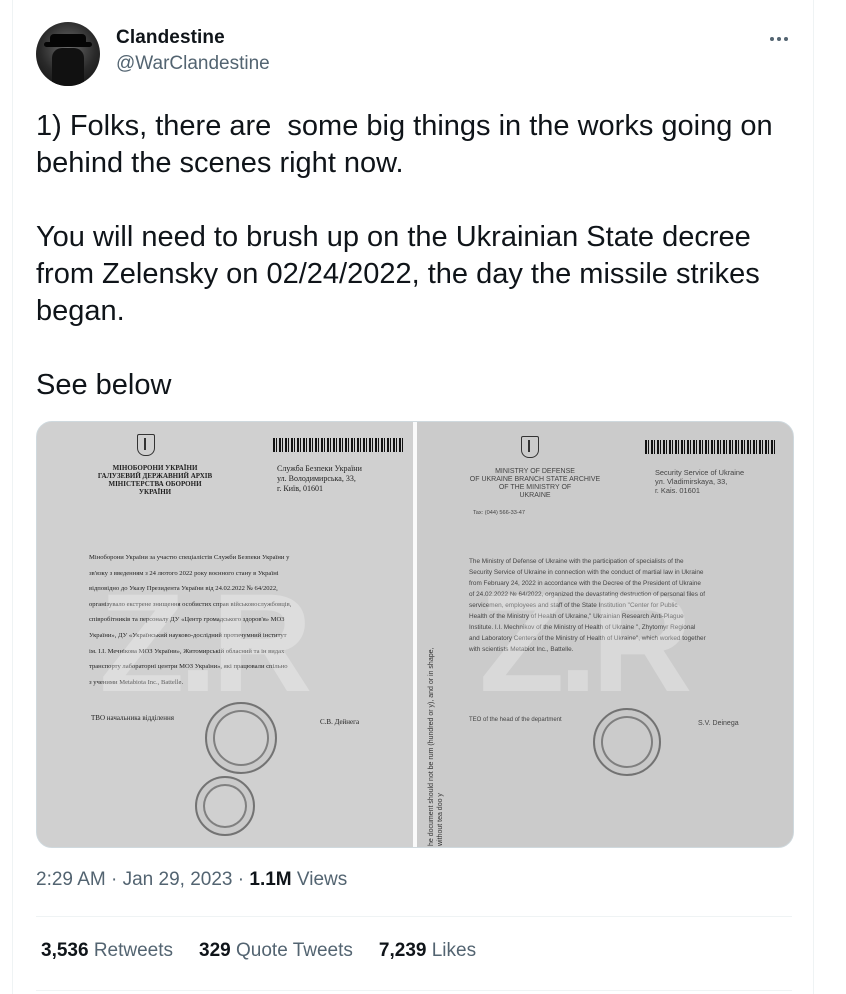 The height and width of the screenshot is (994, 846). What do you see at coordinates (215, 950) in the screenshot?
I see `quote-tweets-count: 329` at bounding box center [215, 950].